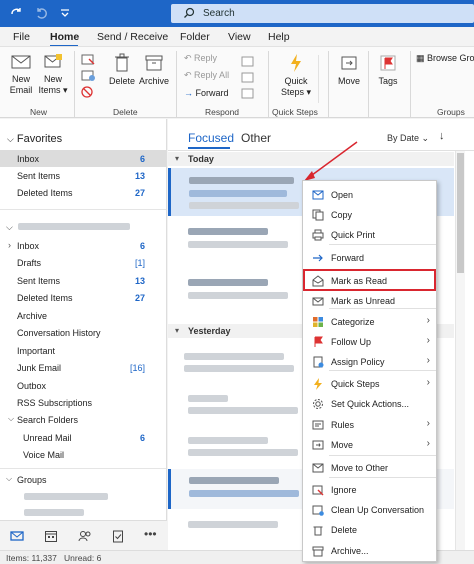 The width and height of the screenshot is (474, 564). I want to click on folder-unread-mail: Unread Mail 6, so click(83, 437).